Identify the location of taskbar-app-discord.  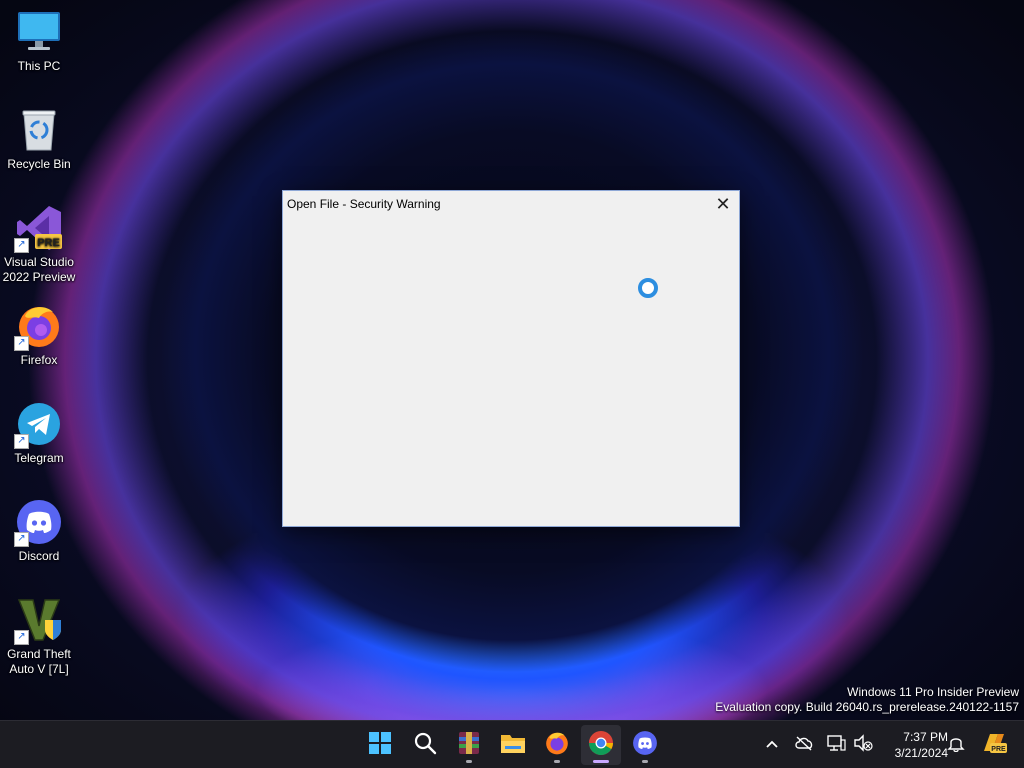
(645, 745).